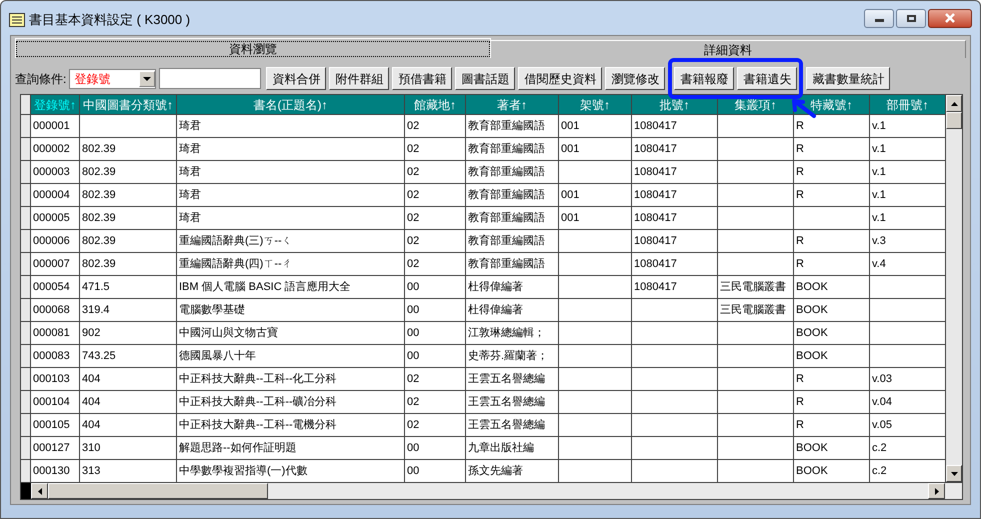  What do you see at coordinates (55, 333) in the screenshot?
I see `table-cell: 000081` at bounding box center [55, 333].